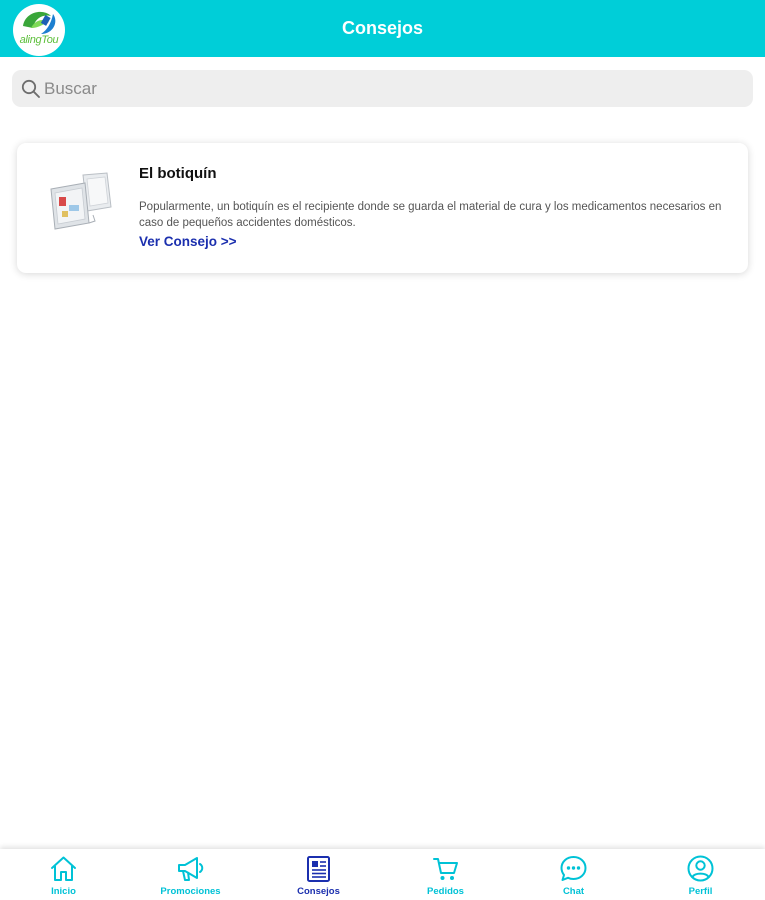  What do you see at coordinates (573, 868) in the screenshot?
I see `chat-icon` at bounding box center [573, 868].